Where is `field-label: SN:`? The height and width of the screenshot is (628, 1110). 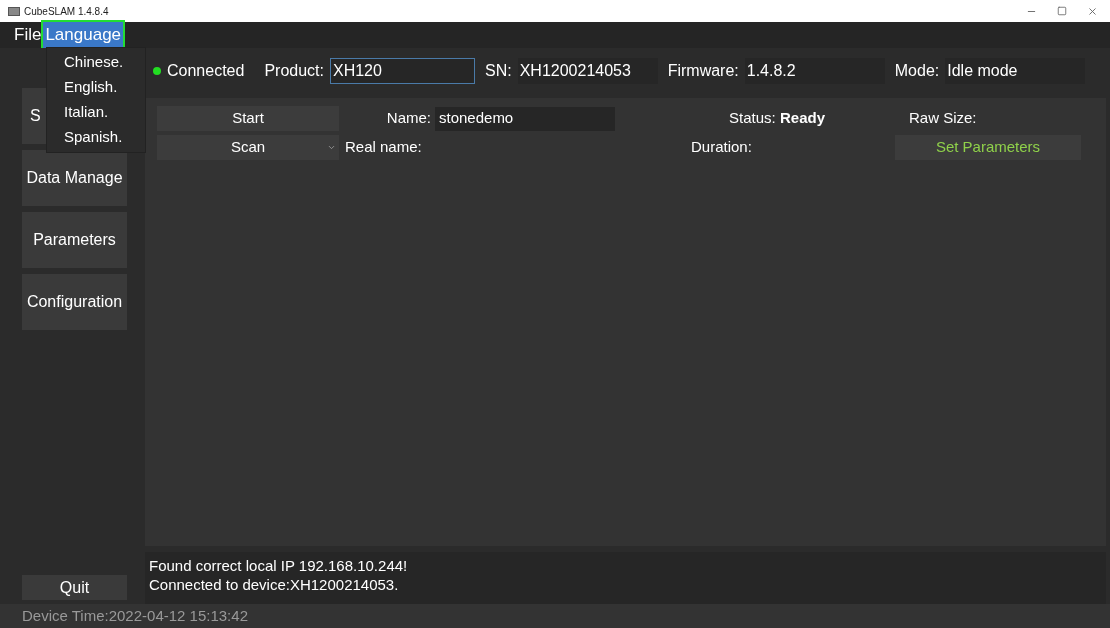 field-label: SN: is located at coordinates (498, 71).